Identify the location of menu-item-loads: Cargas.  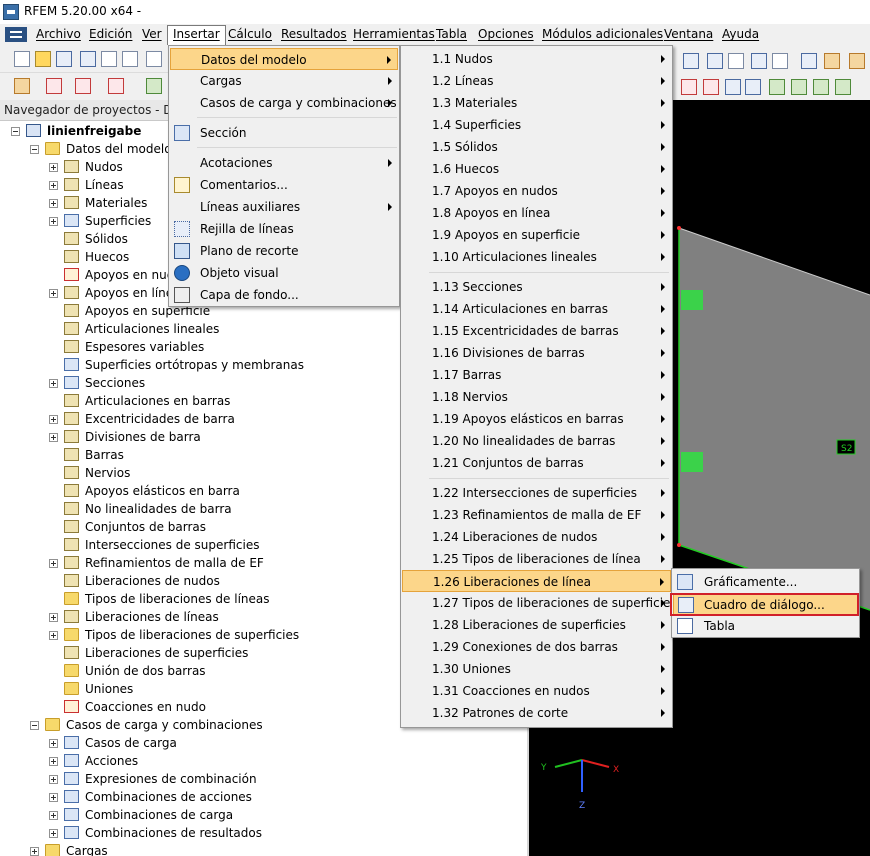
(284, 81).